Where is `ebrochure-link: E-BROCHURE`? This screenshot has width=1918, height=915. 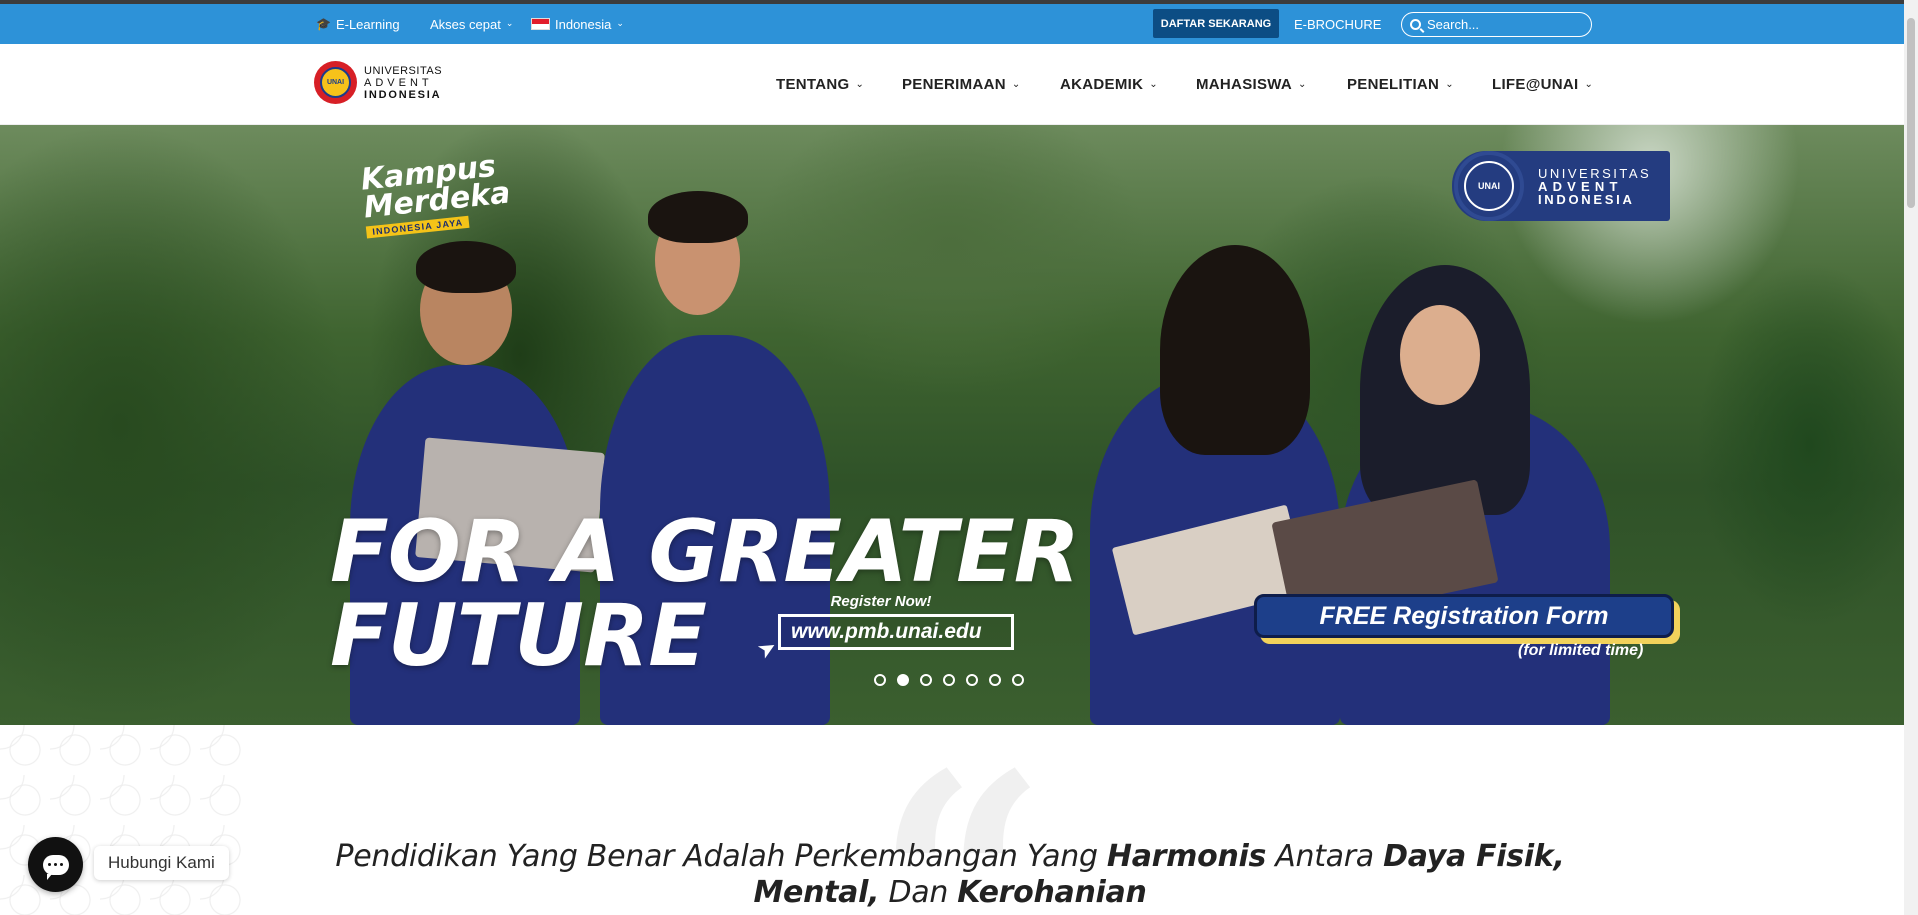
ebrochure-link: E-BROCHURE is located at coordinates (1337, 24).